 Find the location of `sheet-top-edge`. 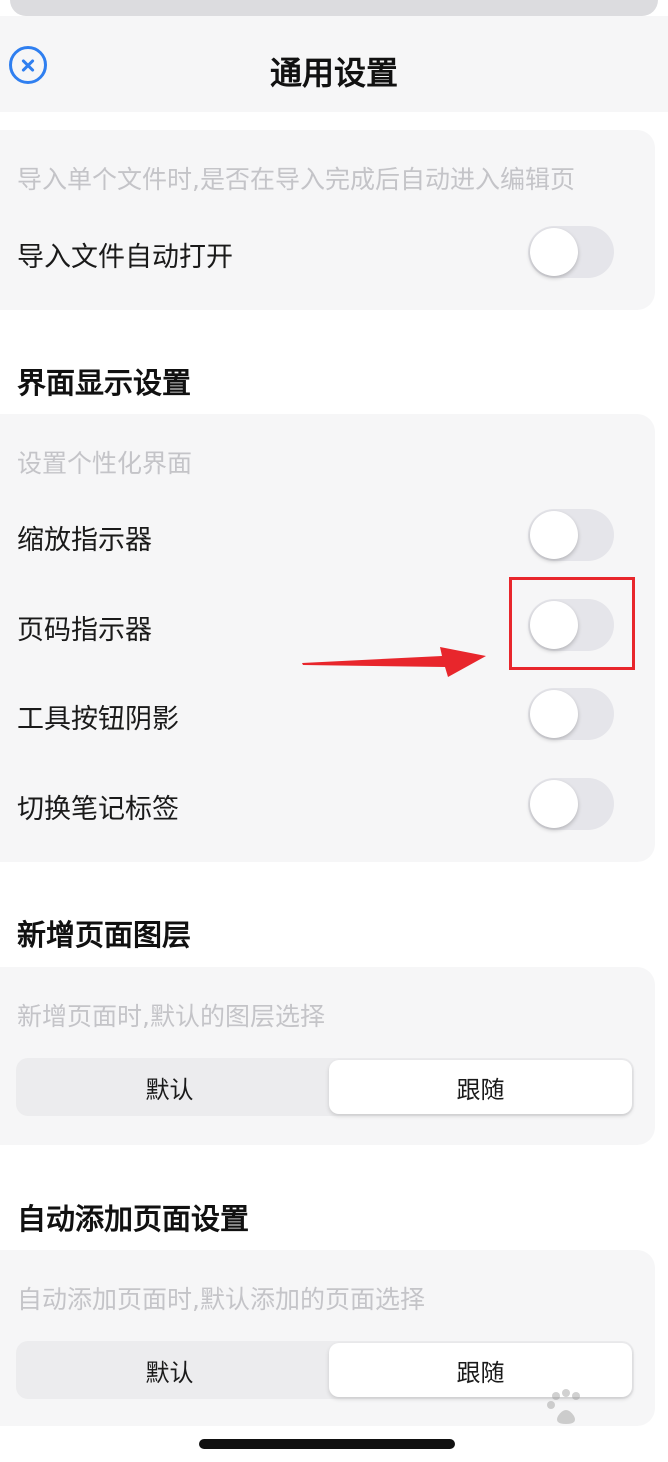

sheet-top-edge is located at coordinates (334, 8).